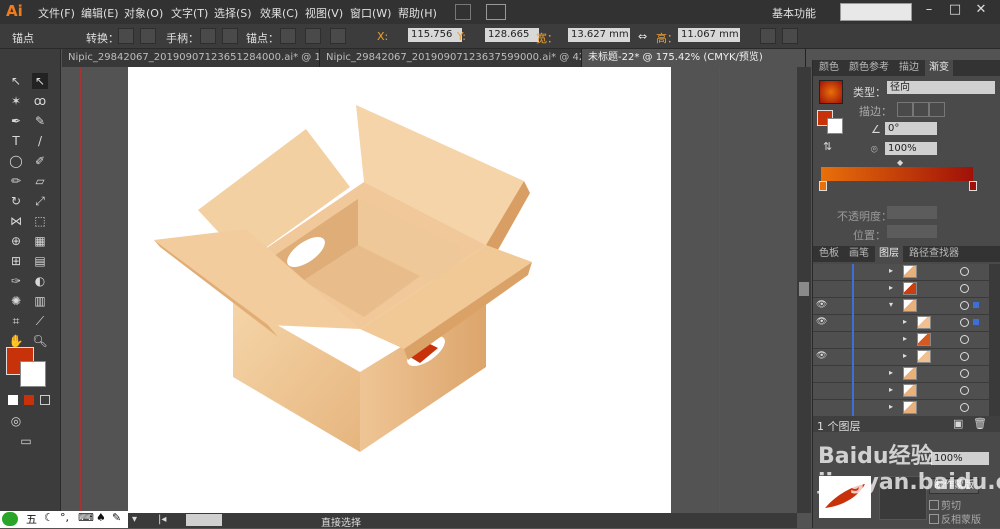 The width and height of the screenshot is (1000, 529). I want to click on close-icon: ✕, so click(981, 11).